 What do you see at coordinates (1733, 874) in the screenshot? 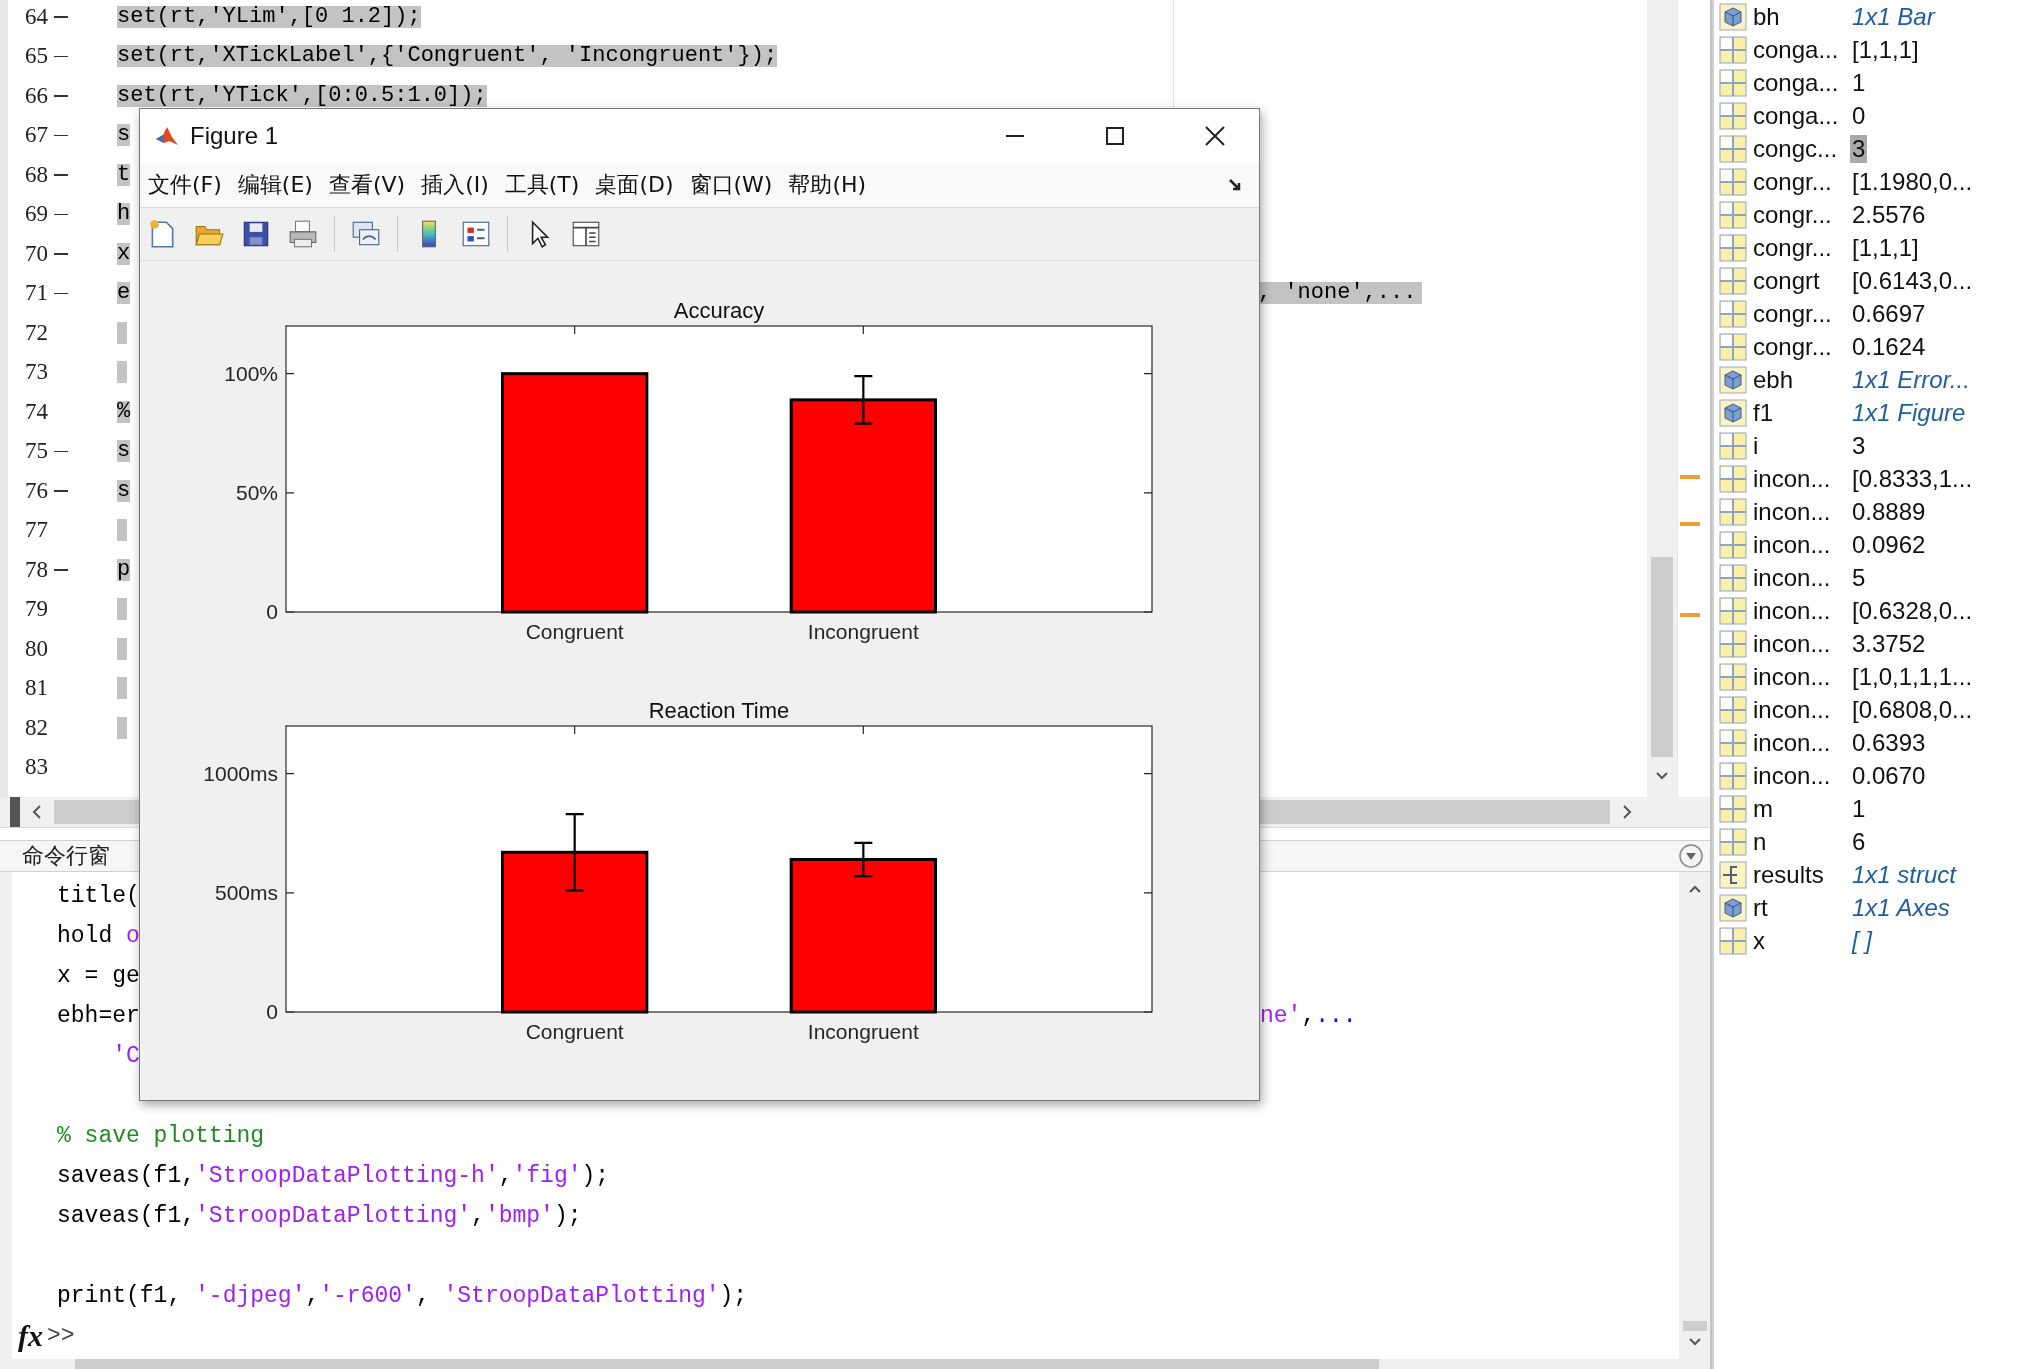
I see `struct-icon` at bounding box center [1733, 874].